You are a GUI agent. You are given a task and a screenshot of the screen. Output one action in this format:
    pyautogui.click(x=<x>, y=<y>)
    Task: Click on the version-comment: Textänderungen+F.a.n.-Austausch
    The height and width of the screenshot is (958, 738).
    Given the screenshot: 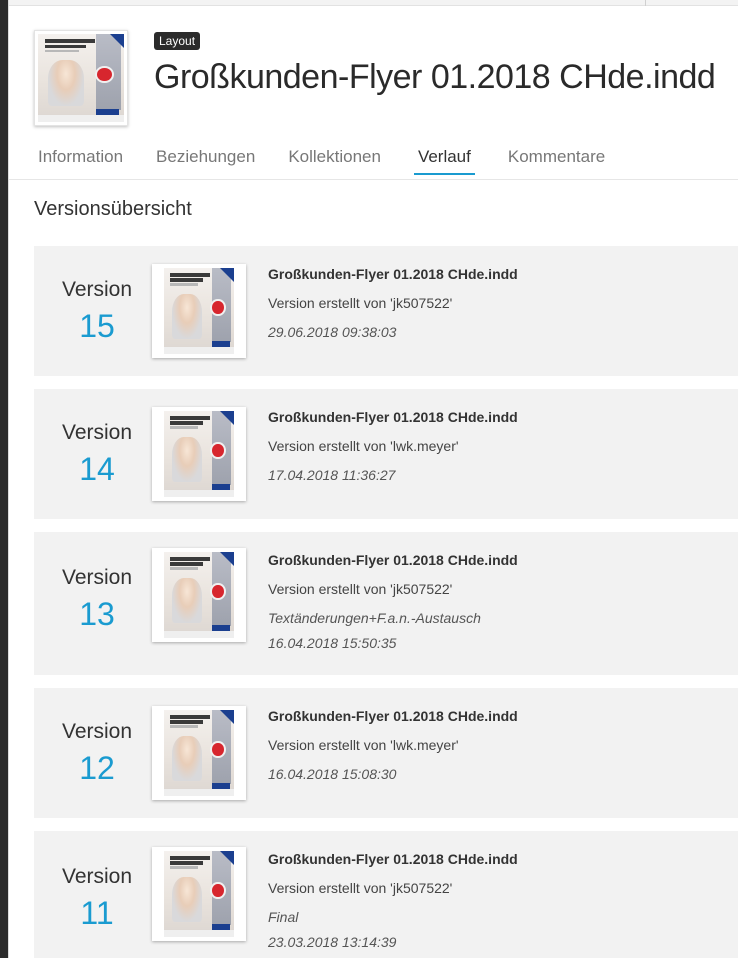 What is the action you would take?
    pyautogui.click(x=374, y=618)
    